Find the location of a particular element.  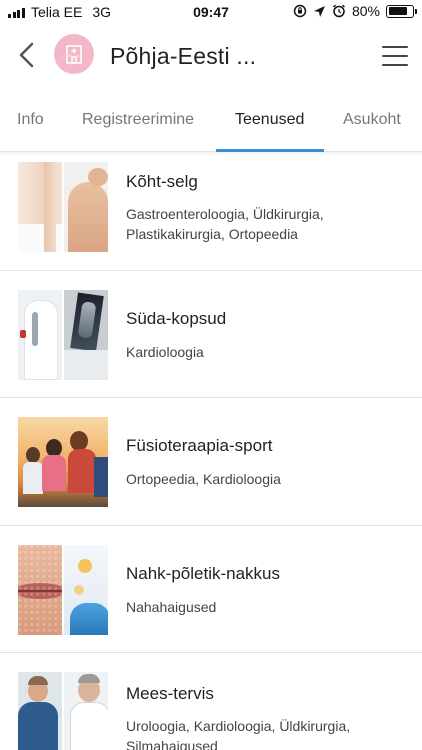

service-title: Füsioteraapia-sport is located at coordinates (199, 445).